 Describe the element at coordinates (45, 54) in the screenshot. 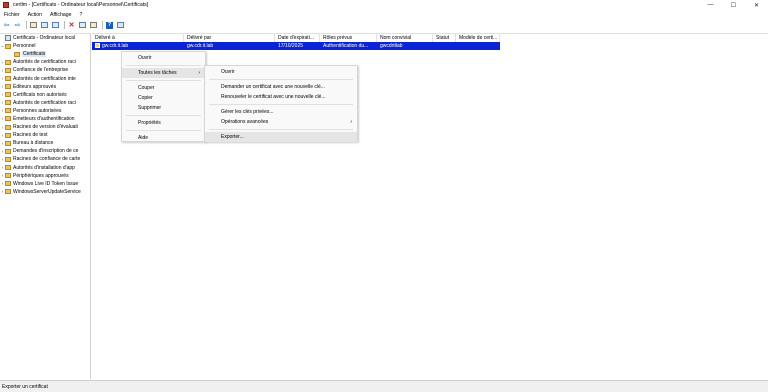

I see `tree-item-certificats: Certificats` at that location.